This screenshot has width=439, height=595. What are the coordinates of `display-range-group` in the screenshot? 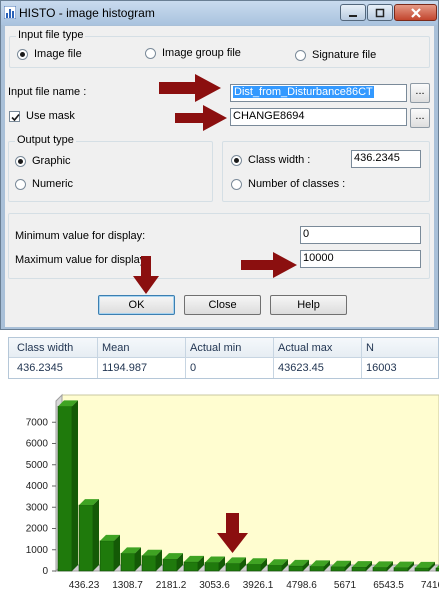 It's located at (219, 246).